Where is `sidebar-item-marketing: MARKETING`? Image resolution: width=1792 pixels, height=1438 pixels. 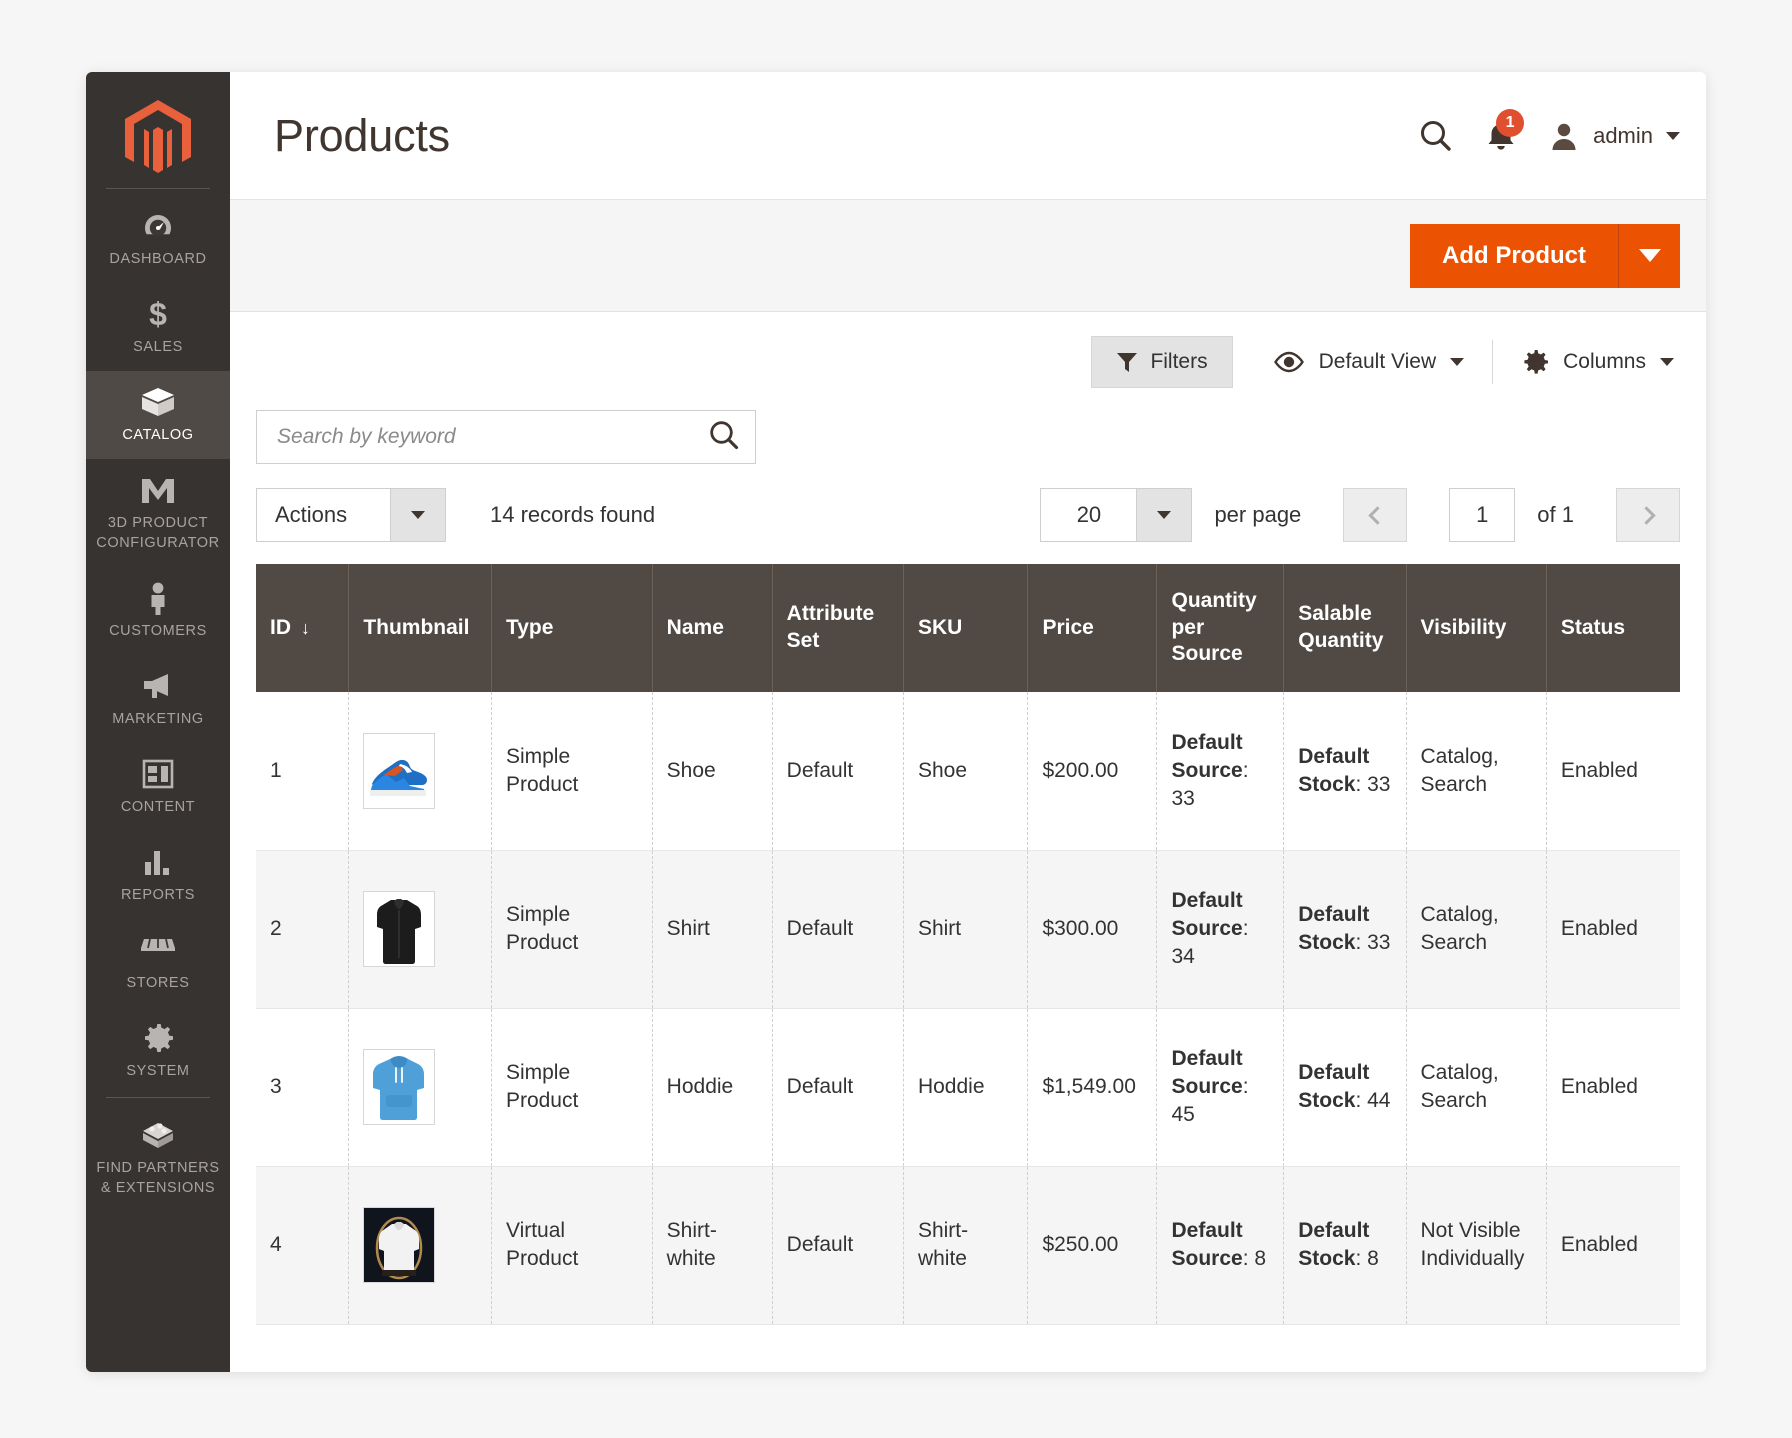 sidebar-item-marketing: MARKETING is located at coordinates (158, 699).